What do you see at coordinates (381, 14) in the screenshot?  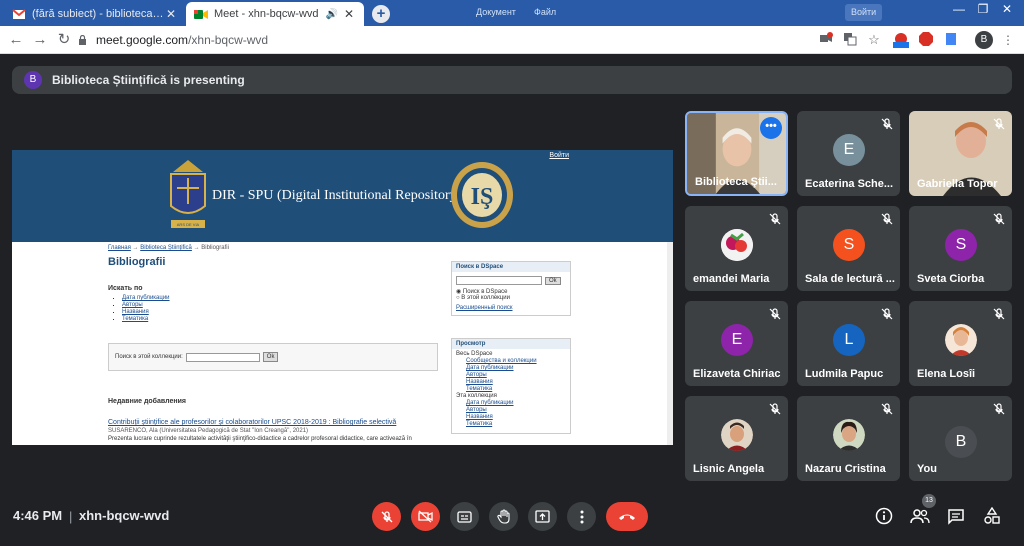 I see `new-tab-button: +` at bounding box center [381, 14].